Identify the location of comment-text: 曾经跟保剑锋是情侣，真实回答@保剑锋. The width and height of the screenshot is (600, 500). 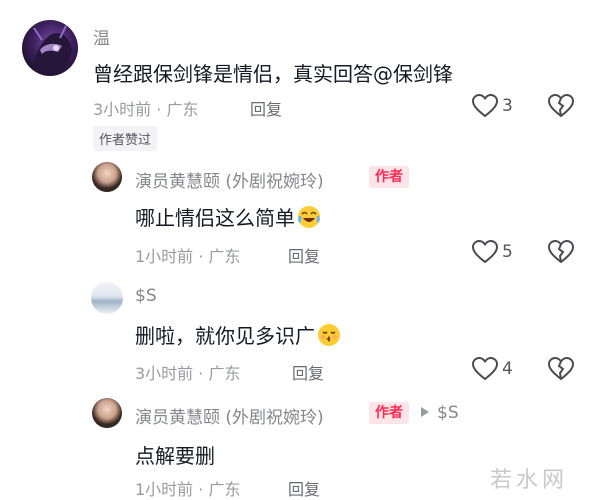
(273, 74).